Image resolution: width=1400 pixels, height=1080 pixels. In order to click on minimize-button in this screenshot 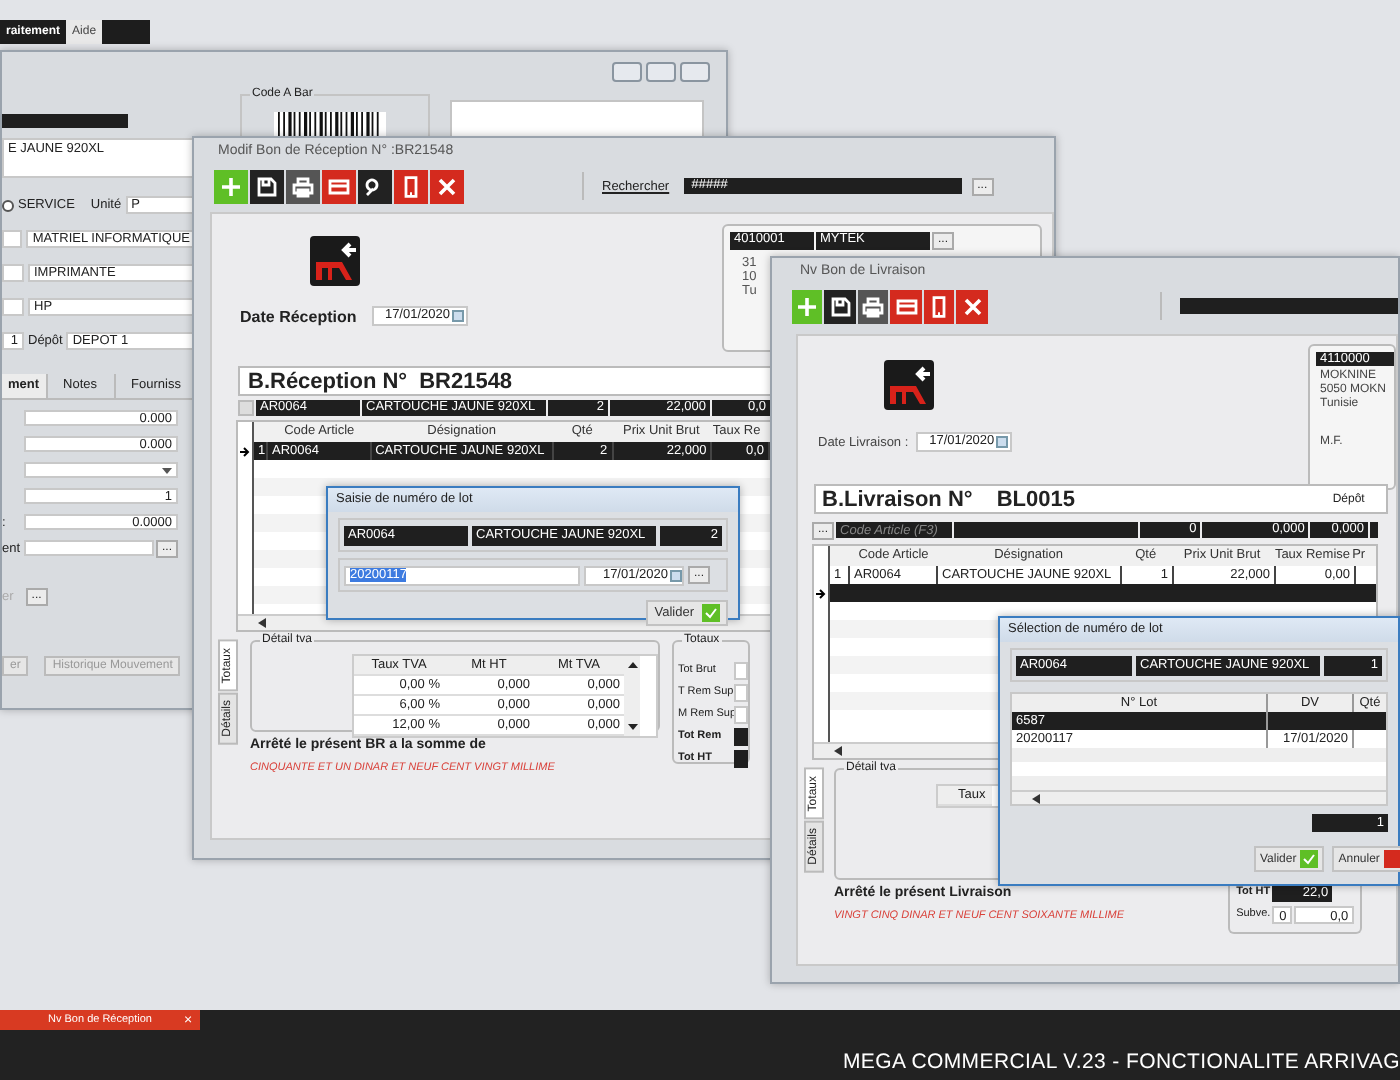, I will do `click(627, 71)`.